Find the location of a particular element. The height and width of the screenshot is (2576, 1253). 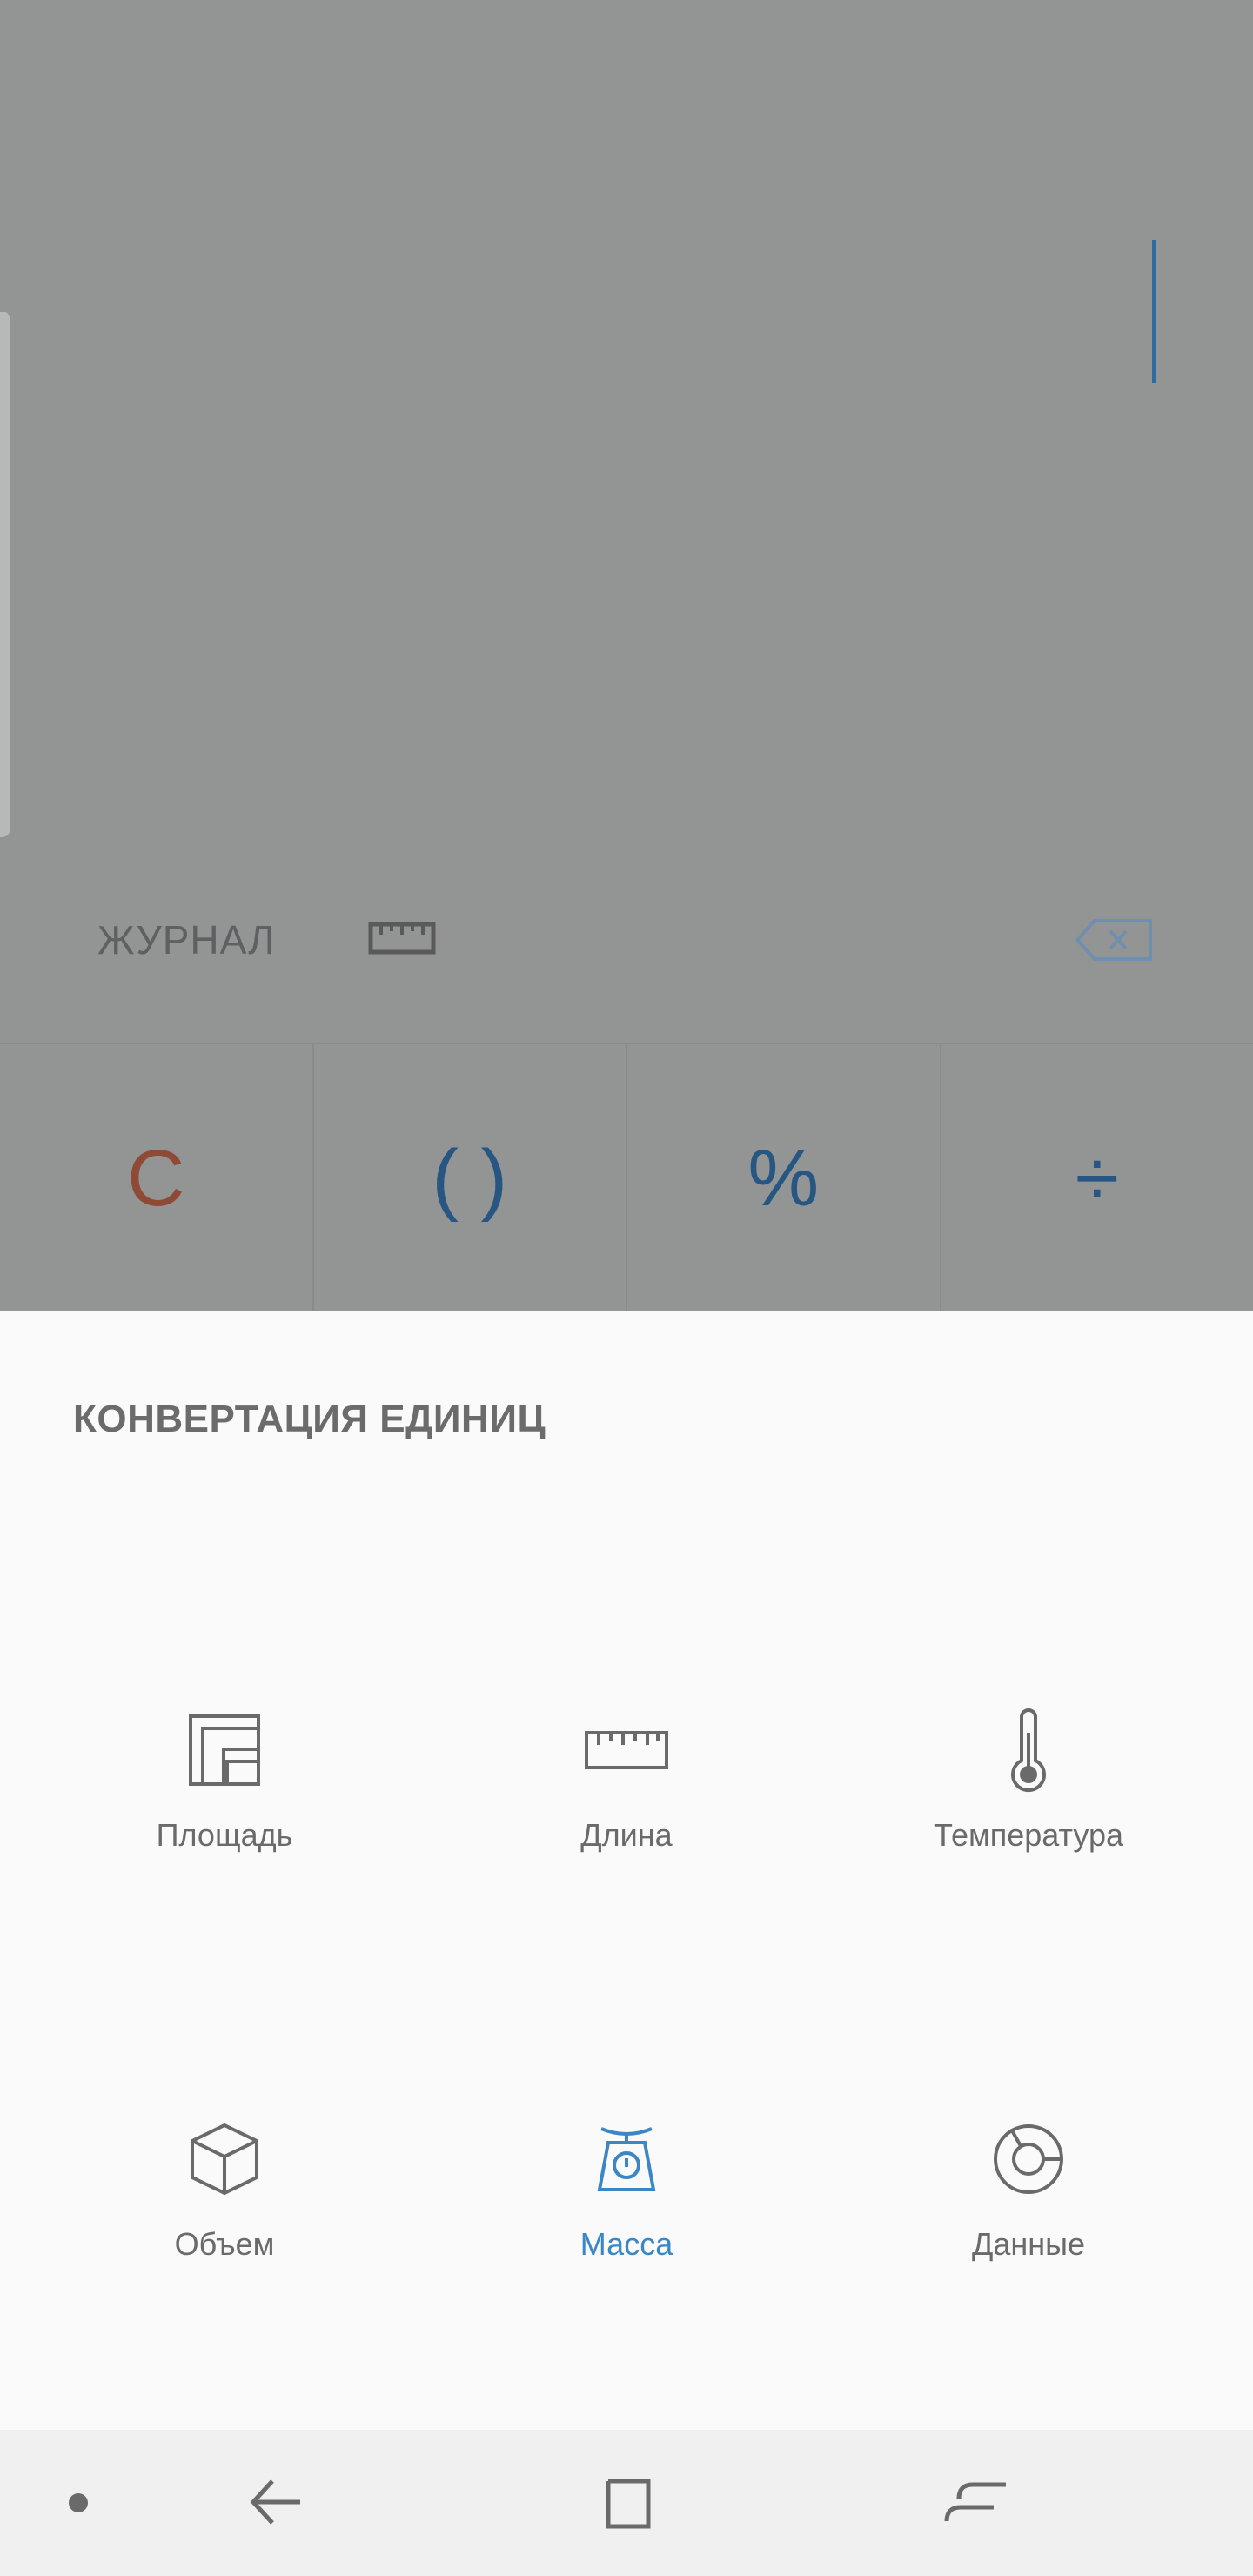

unit-item-label: Объем is located at coordinates (224, 2244).